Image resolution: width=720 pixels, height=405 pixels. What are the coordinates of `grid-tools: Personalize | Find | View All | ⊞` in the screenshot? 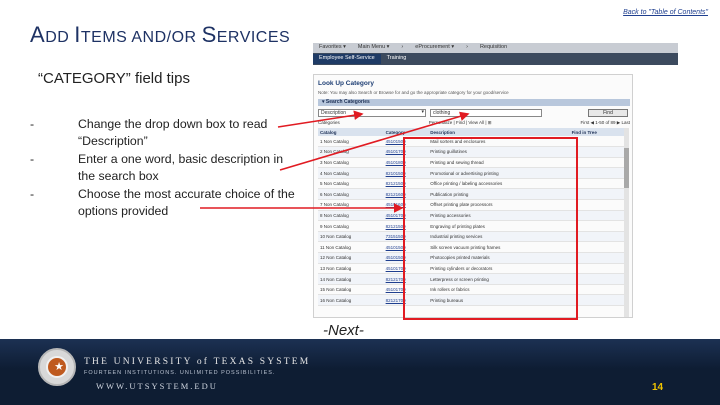 It's located at (460, 123).